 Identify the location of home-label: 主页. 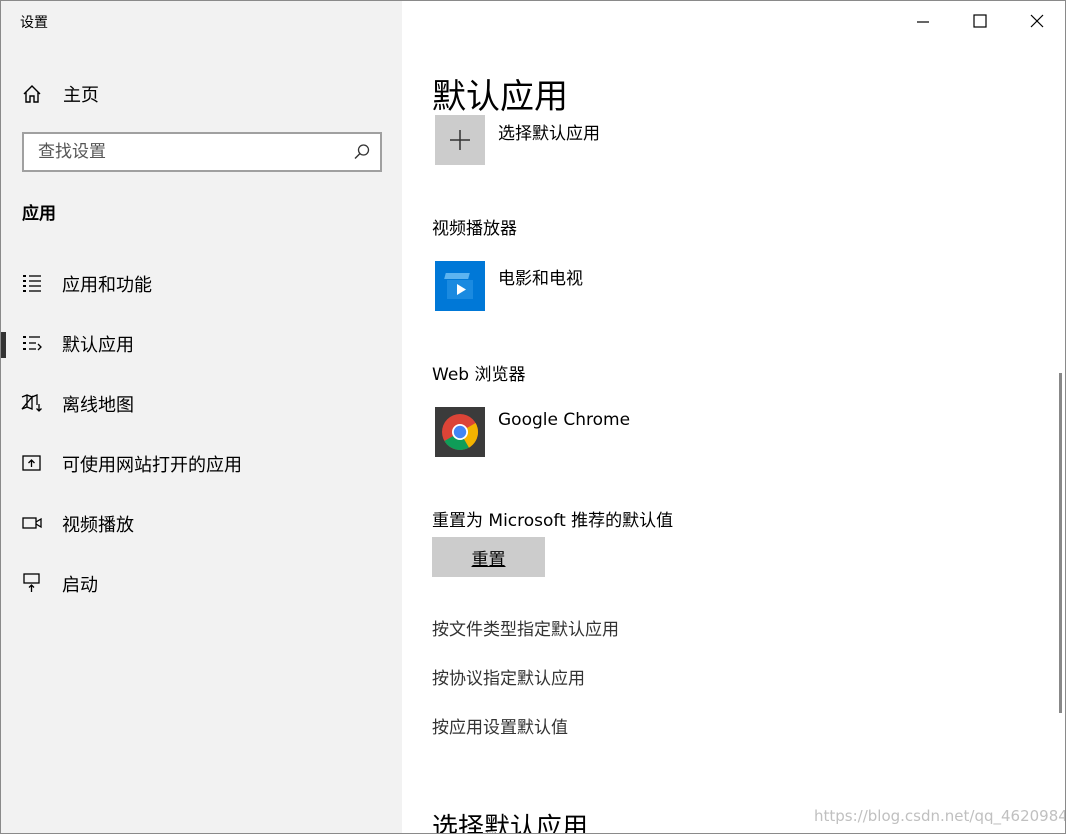
(81, 95).